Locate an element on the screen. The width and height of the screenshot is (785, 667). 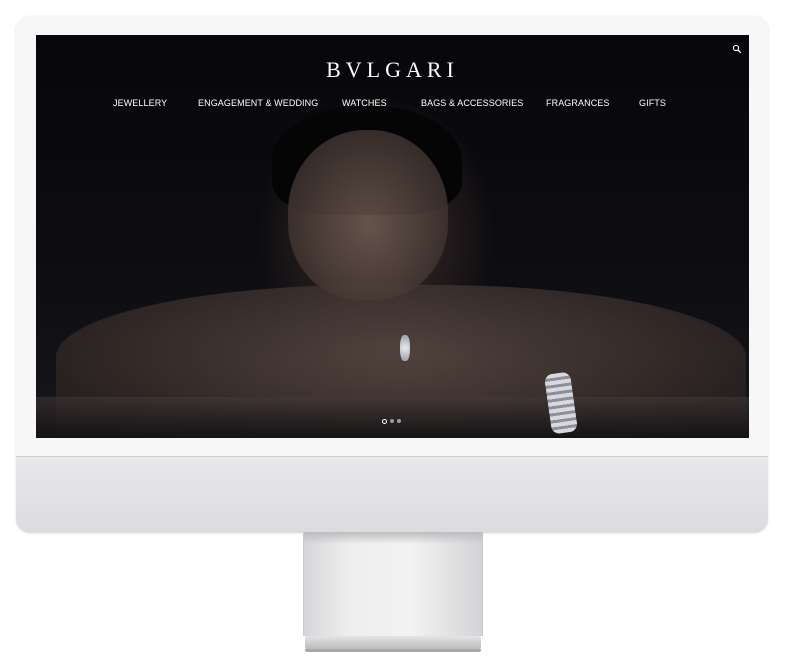
nav-item-engagement-wedding: ENGAGEMENT & WEDDING is located at coordinates (258, 103).